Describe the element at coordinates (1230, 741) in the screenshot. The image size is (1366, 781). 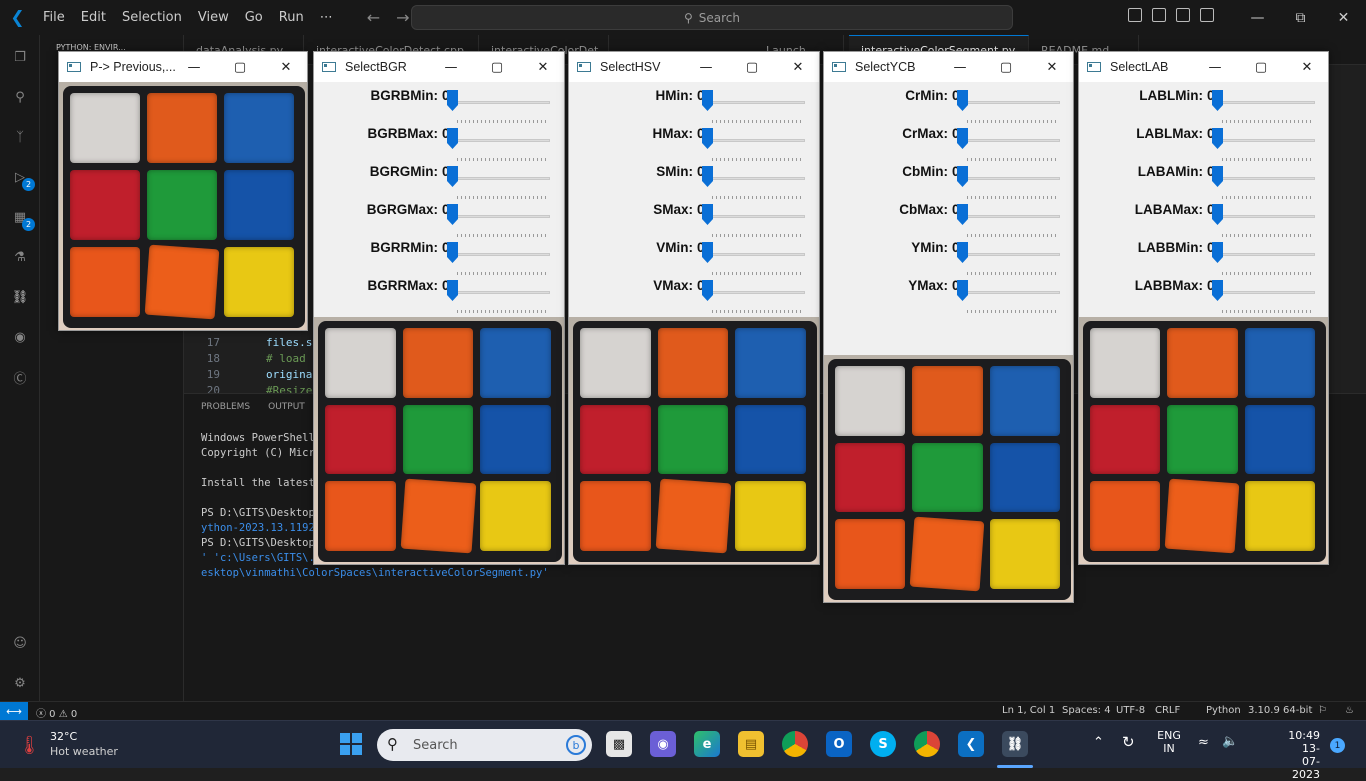
I see `volume-icon: 🔈` at that location.